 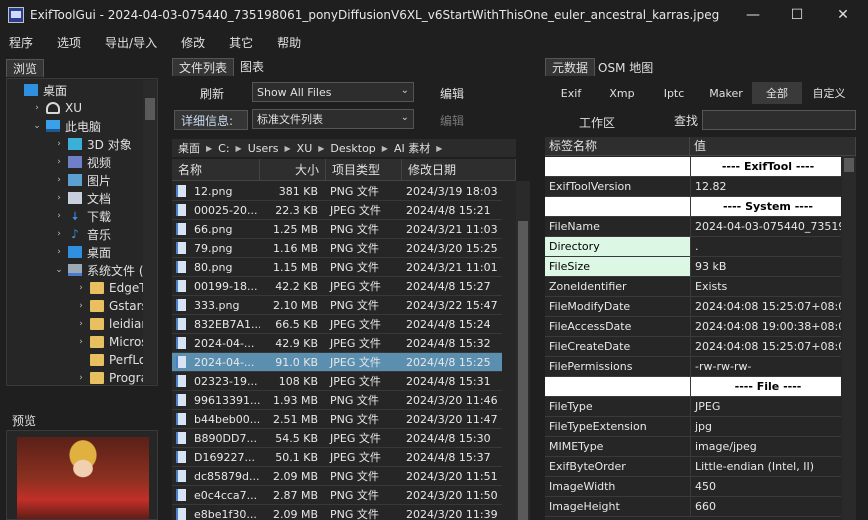 I want to click on details-combo: 标准文件列表 ⌄, so click(x=333, y=119).